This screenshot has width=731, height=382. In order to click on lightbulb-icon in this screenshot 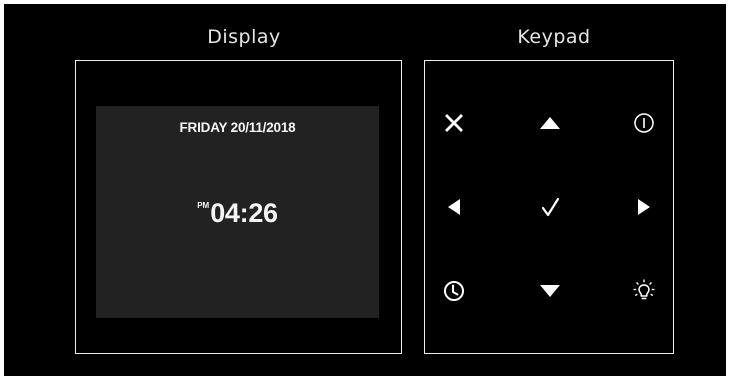, I will do `click(644, 289)`.